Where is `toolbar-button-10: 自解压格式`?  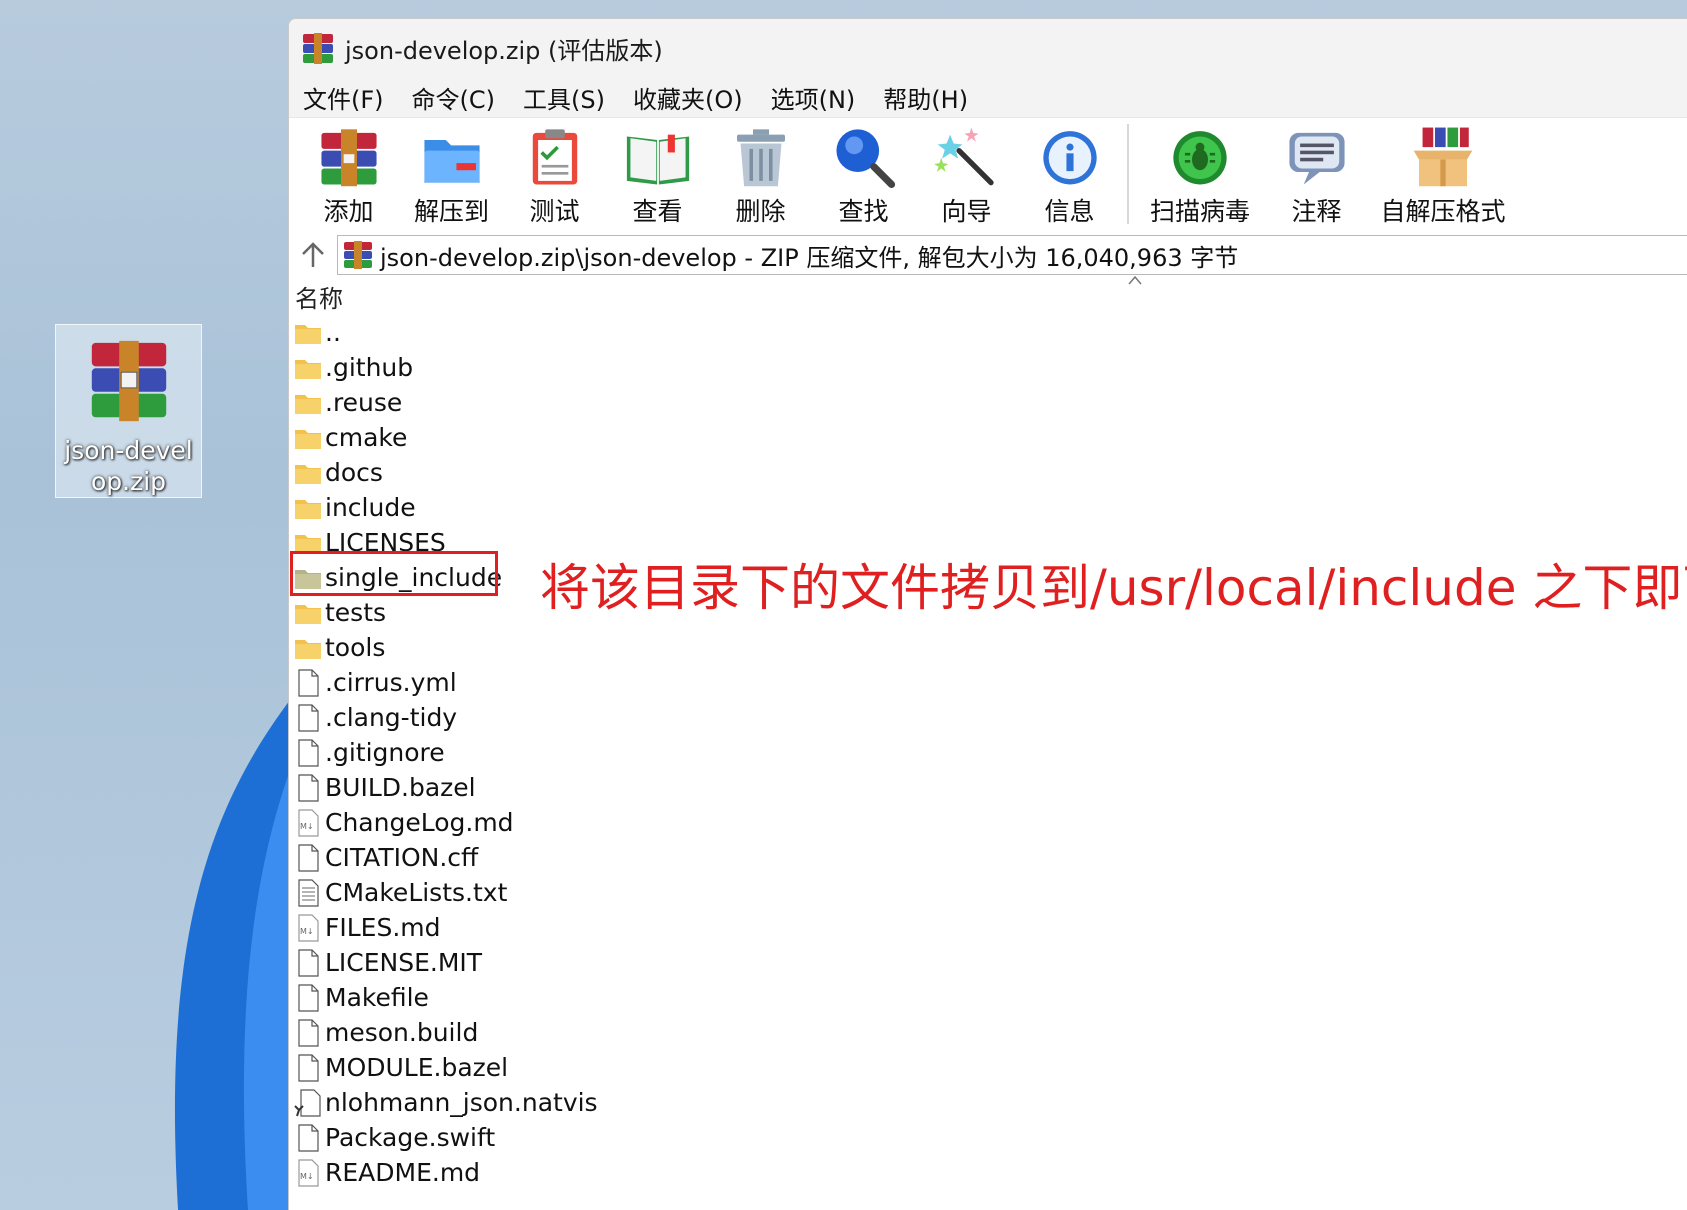 toolbar-button-10: 自解压格式 is located at coordinates (1443, 173).